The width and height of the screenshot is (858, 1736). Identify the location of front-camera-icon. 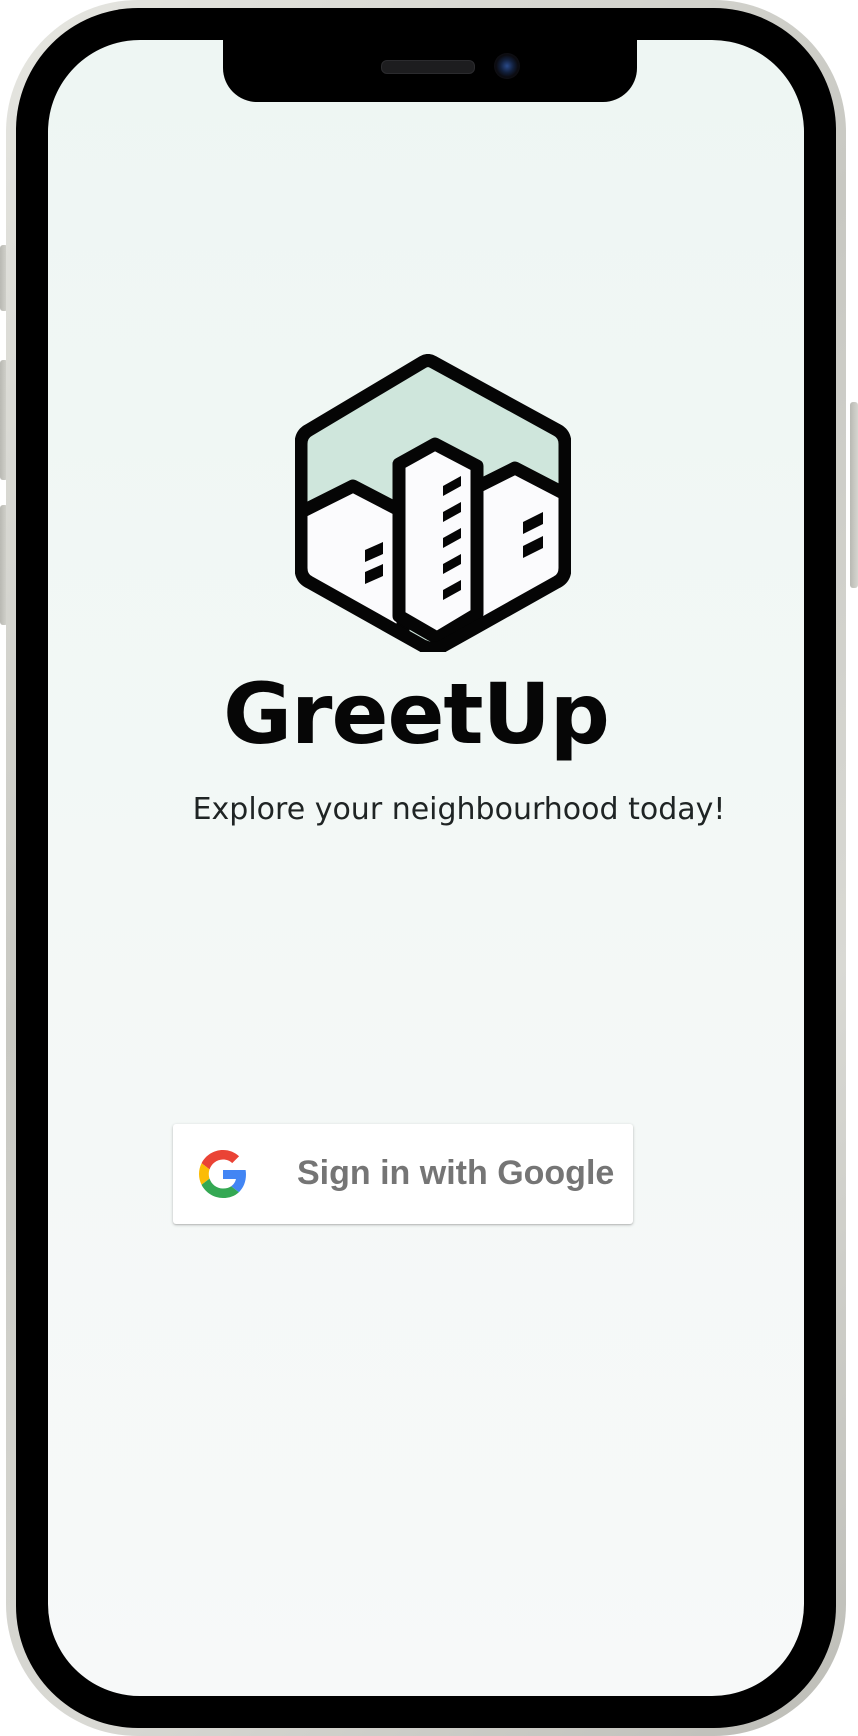
(507, 66).